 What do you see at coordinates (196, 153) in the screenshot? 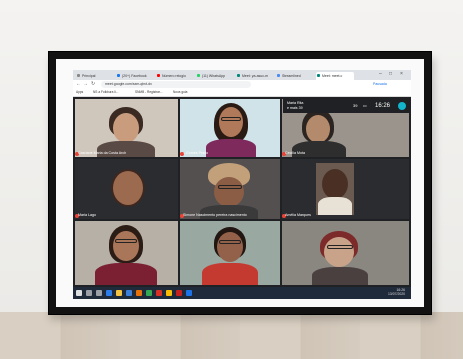
I see `participant-name: ...Gomes Prado` at bounding box center [196, 153].